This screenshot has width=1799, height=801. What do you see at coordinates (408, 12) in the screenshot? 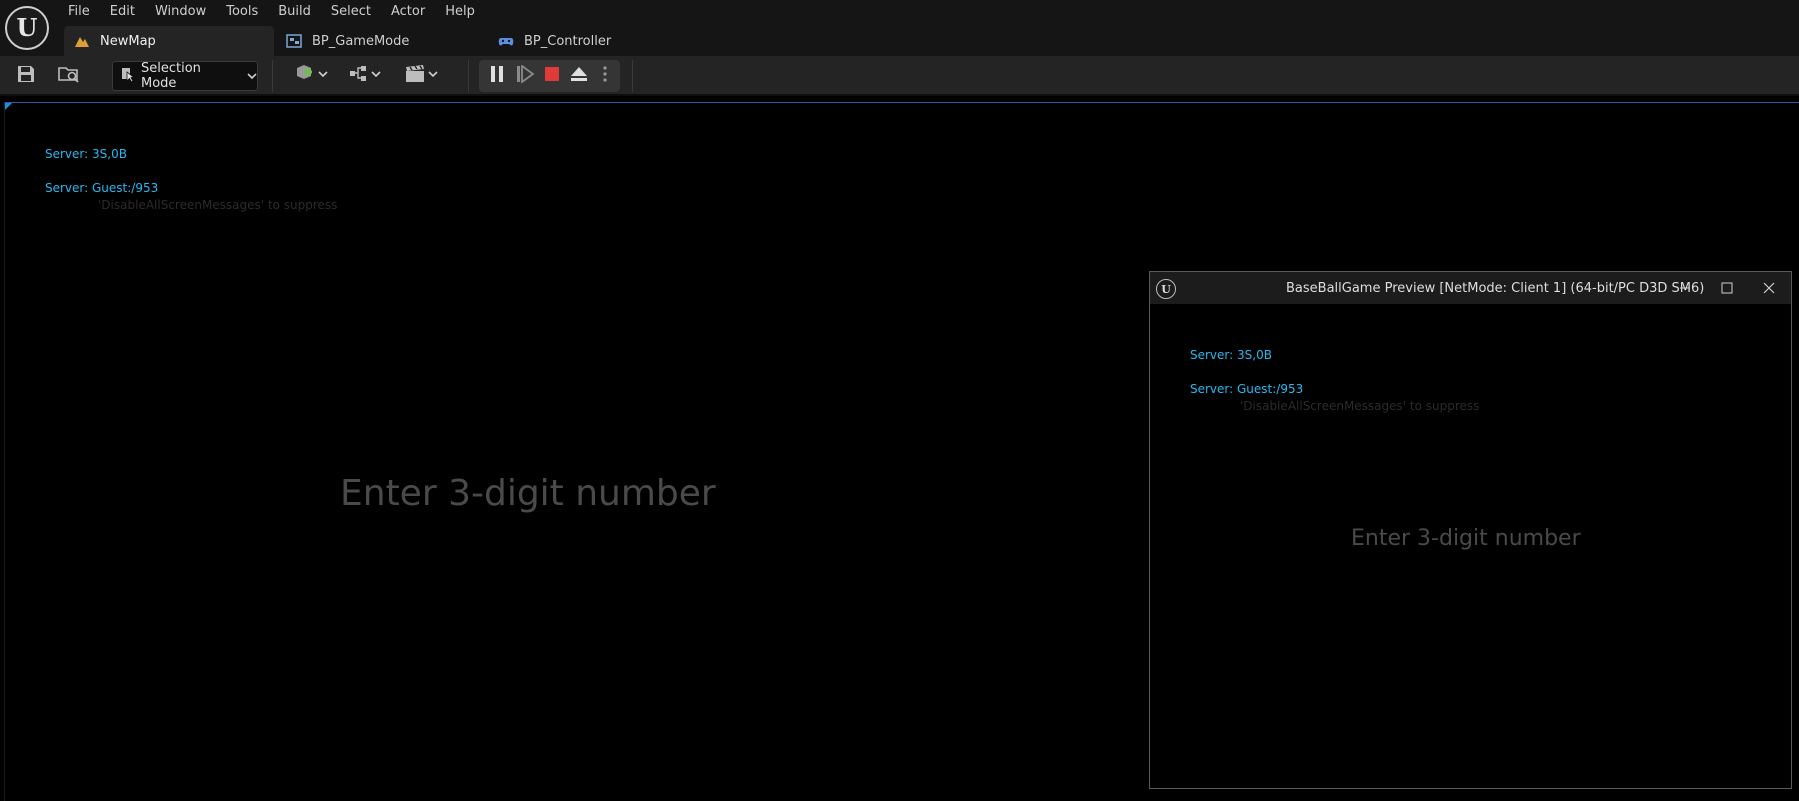
I see `menu-actor: Actor` at bounding box center [408, 12].